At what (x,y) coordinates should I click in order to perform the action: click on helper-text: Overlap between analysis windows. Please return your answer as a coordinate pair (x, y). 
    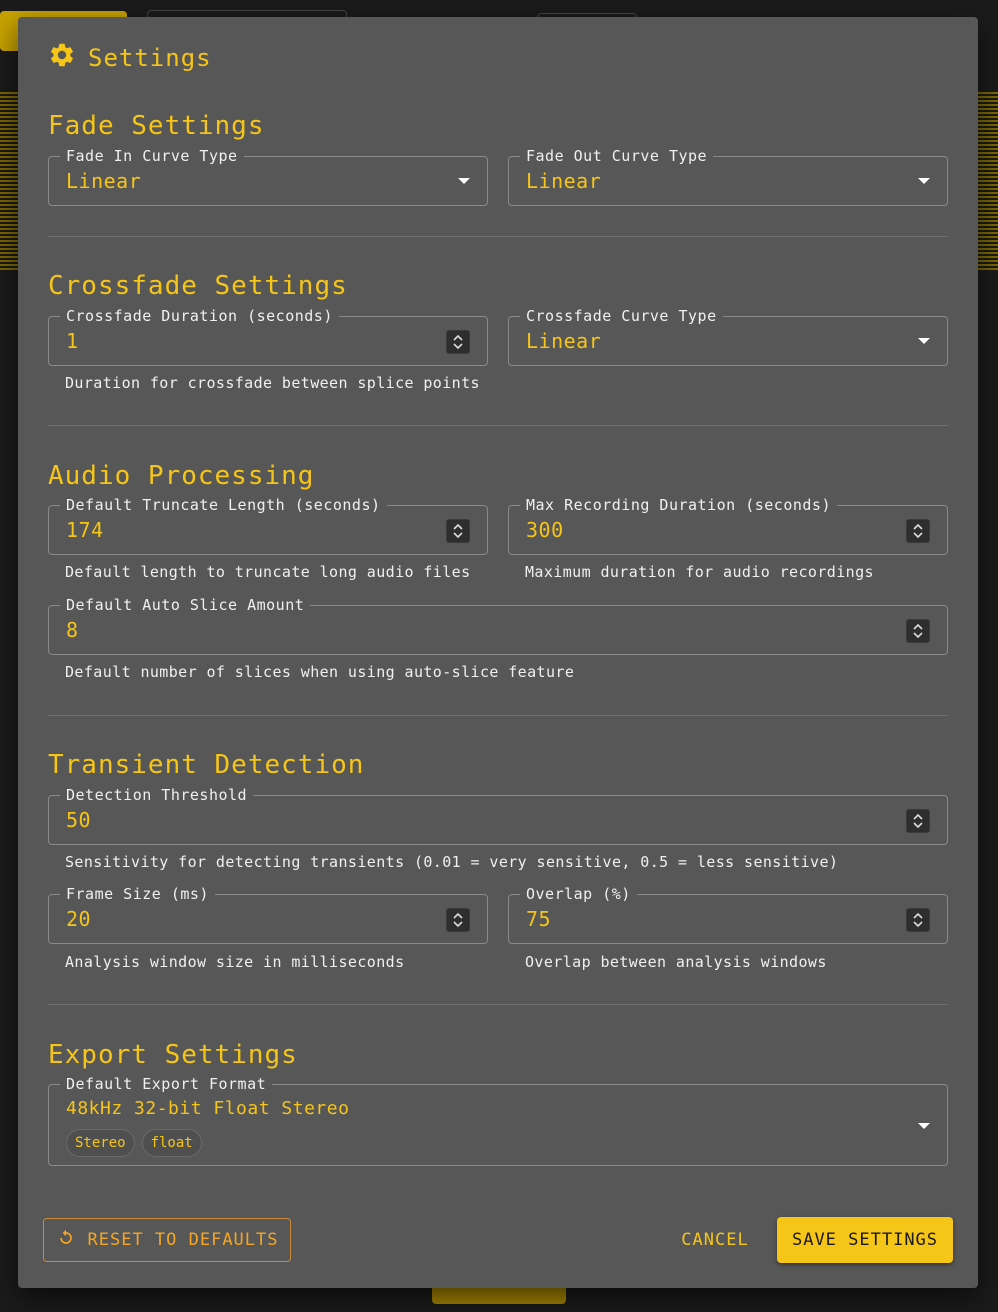
    Looking at the image, I should click on (676, 962).